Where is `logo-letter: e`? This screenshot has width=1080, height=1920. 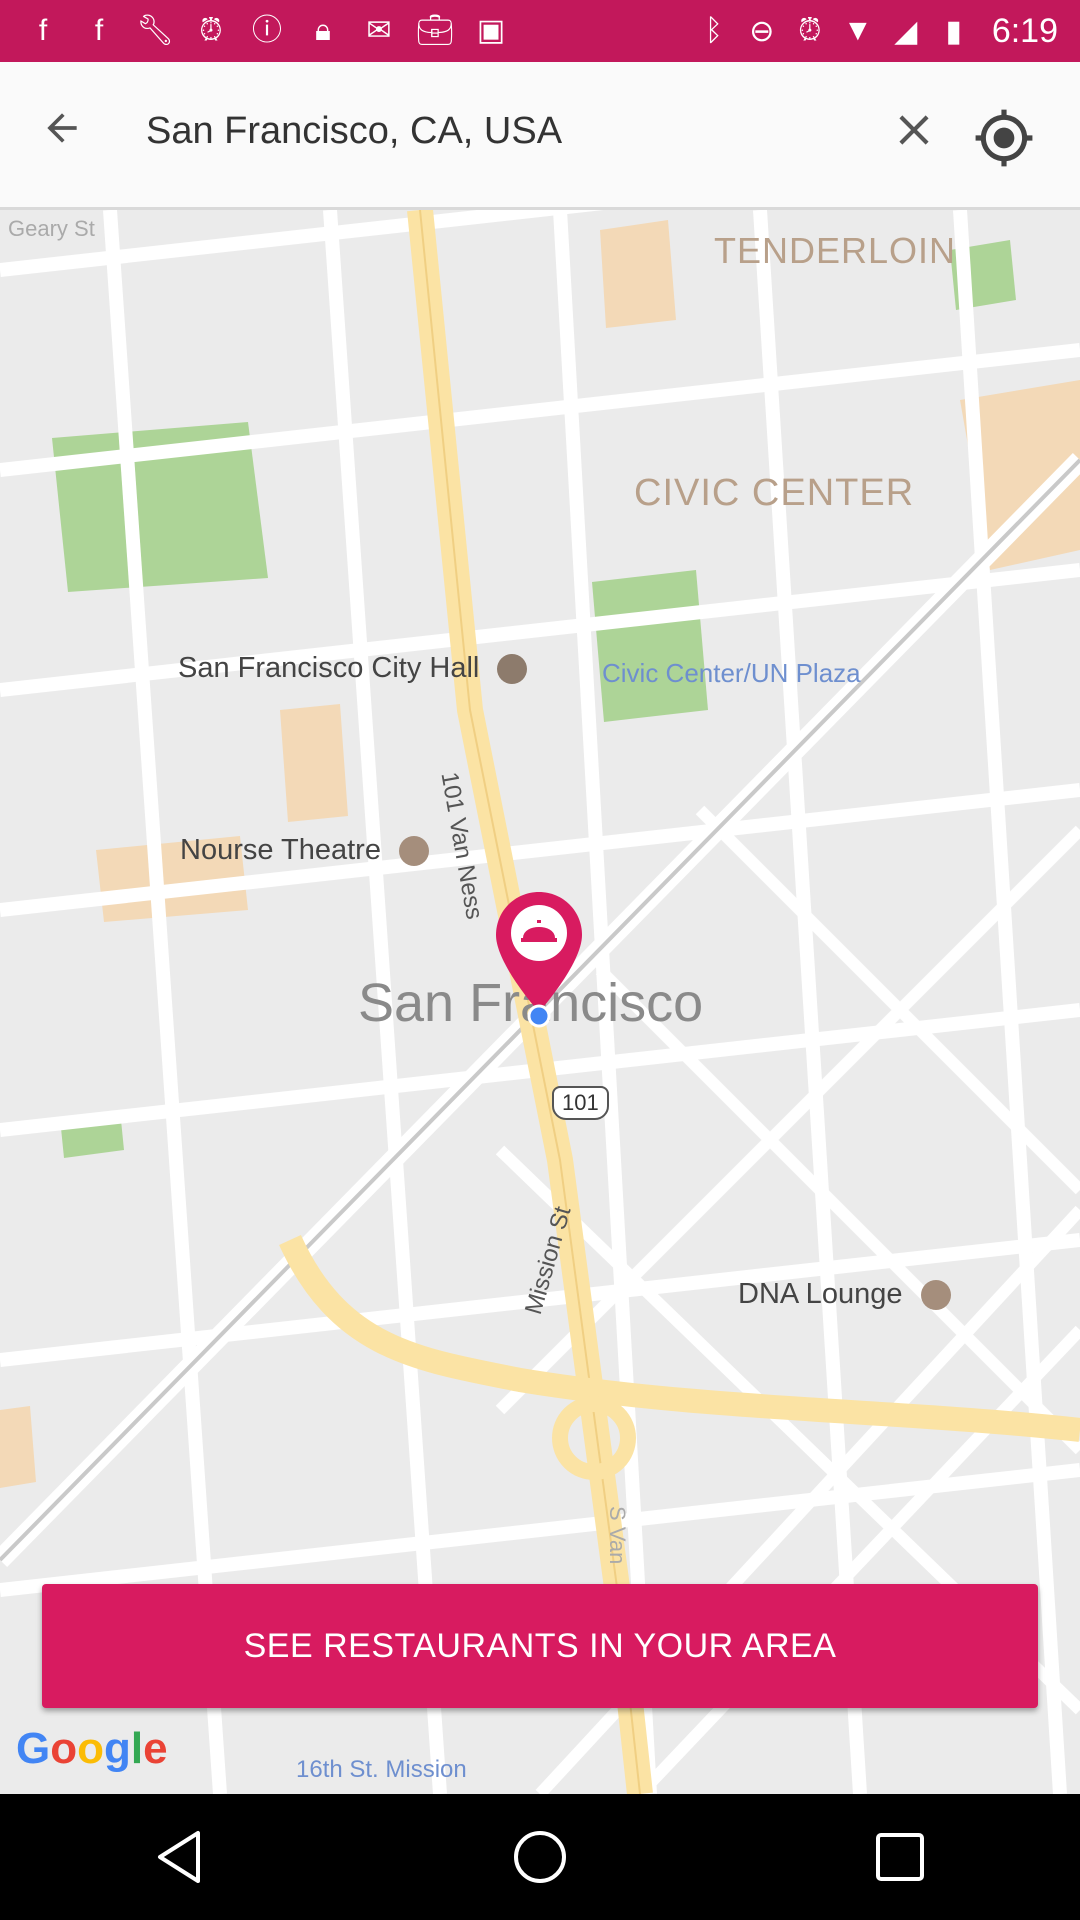 logo-letter: e is located at coordinates (155, 1748).